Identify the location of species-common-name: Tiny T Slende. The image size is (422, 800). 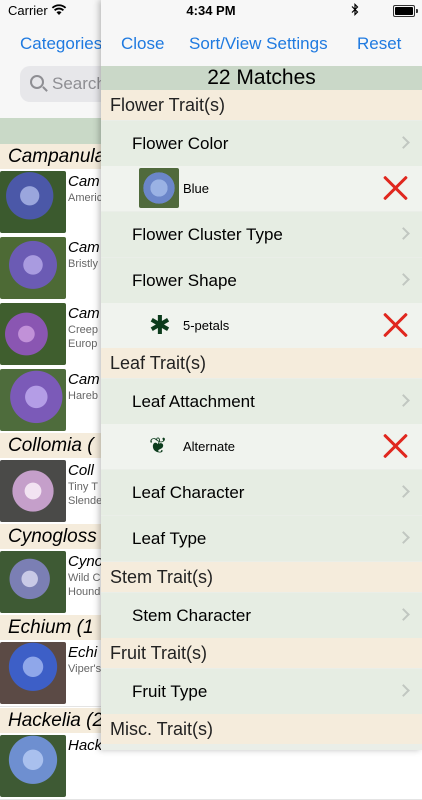
(85, 494).